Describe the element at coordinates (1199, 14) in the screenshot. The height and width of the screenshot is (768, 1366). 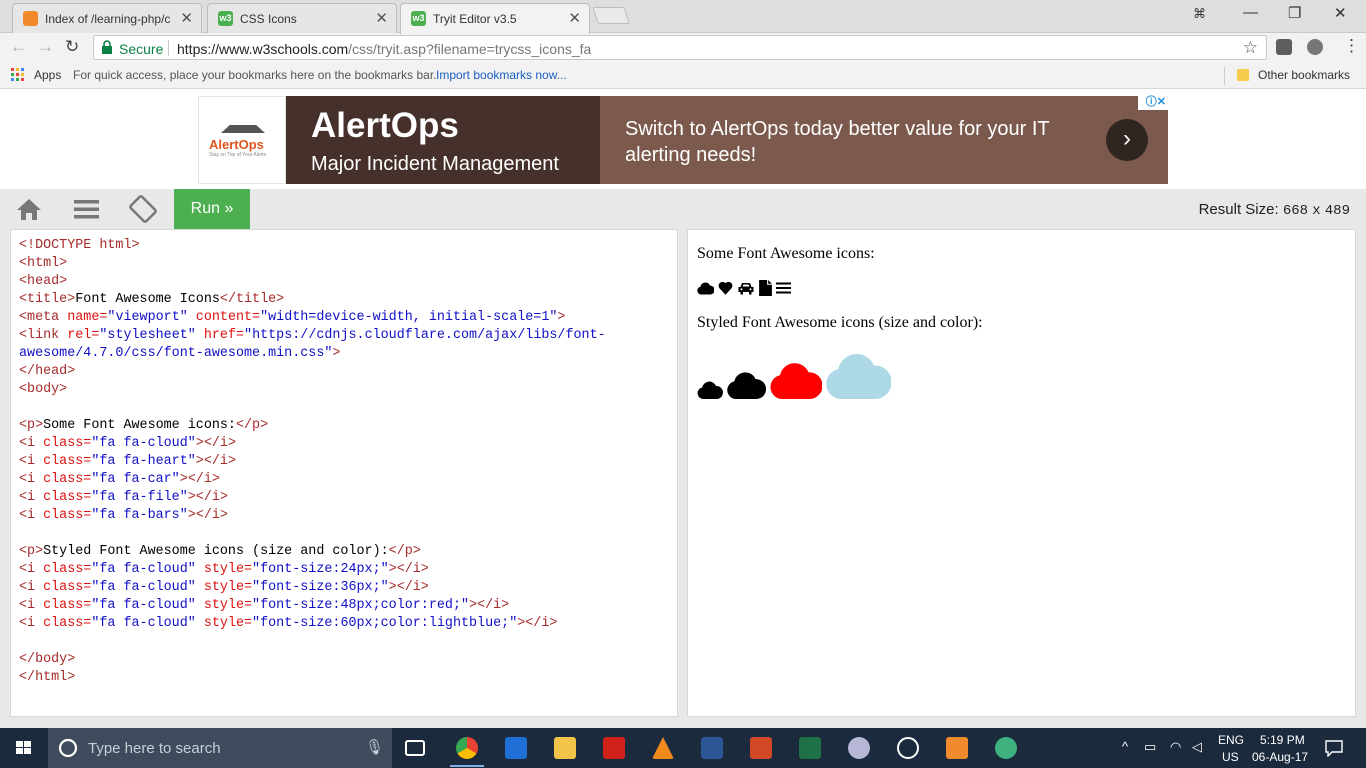
I see `profile-icon: ⌘` at that location.